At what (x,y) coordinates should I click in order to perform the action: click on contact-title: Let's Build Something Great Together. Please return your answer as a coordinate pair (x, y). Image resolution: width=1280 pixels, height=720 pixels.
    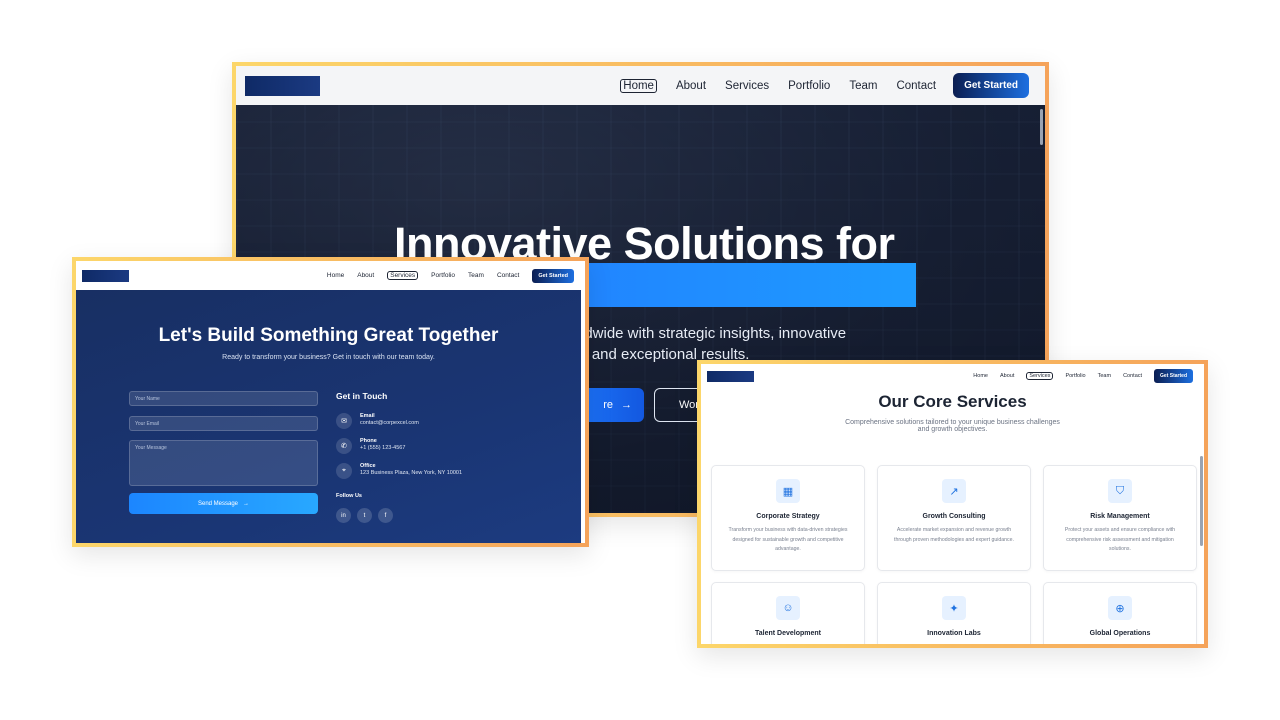
    Looking at the image, I should click on (328, 335).